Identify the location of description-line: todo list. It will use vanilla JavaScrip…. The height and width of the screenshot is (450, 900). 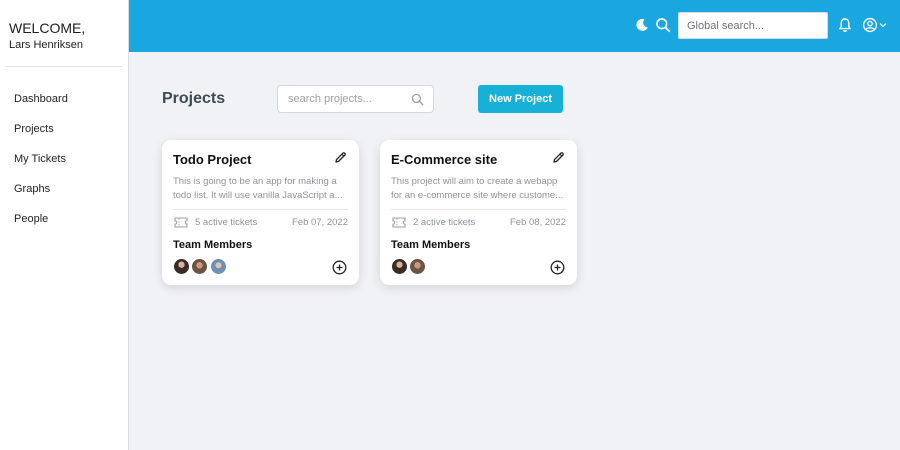
(258, 195).